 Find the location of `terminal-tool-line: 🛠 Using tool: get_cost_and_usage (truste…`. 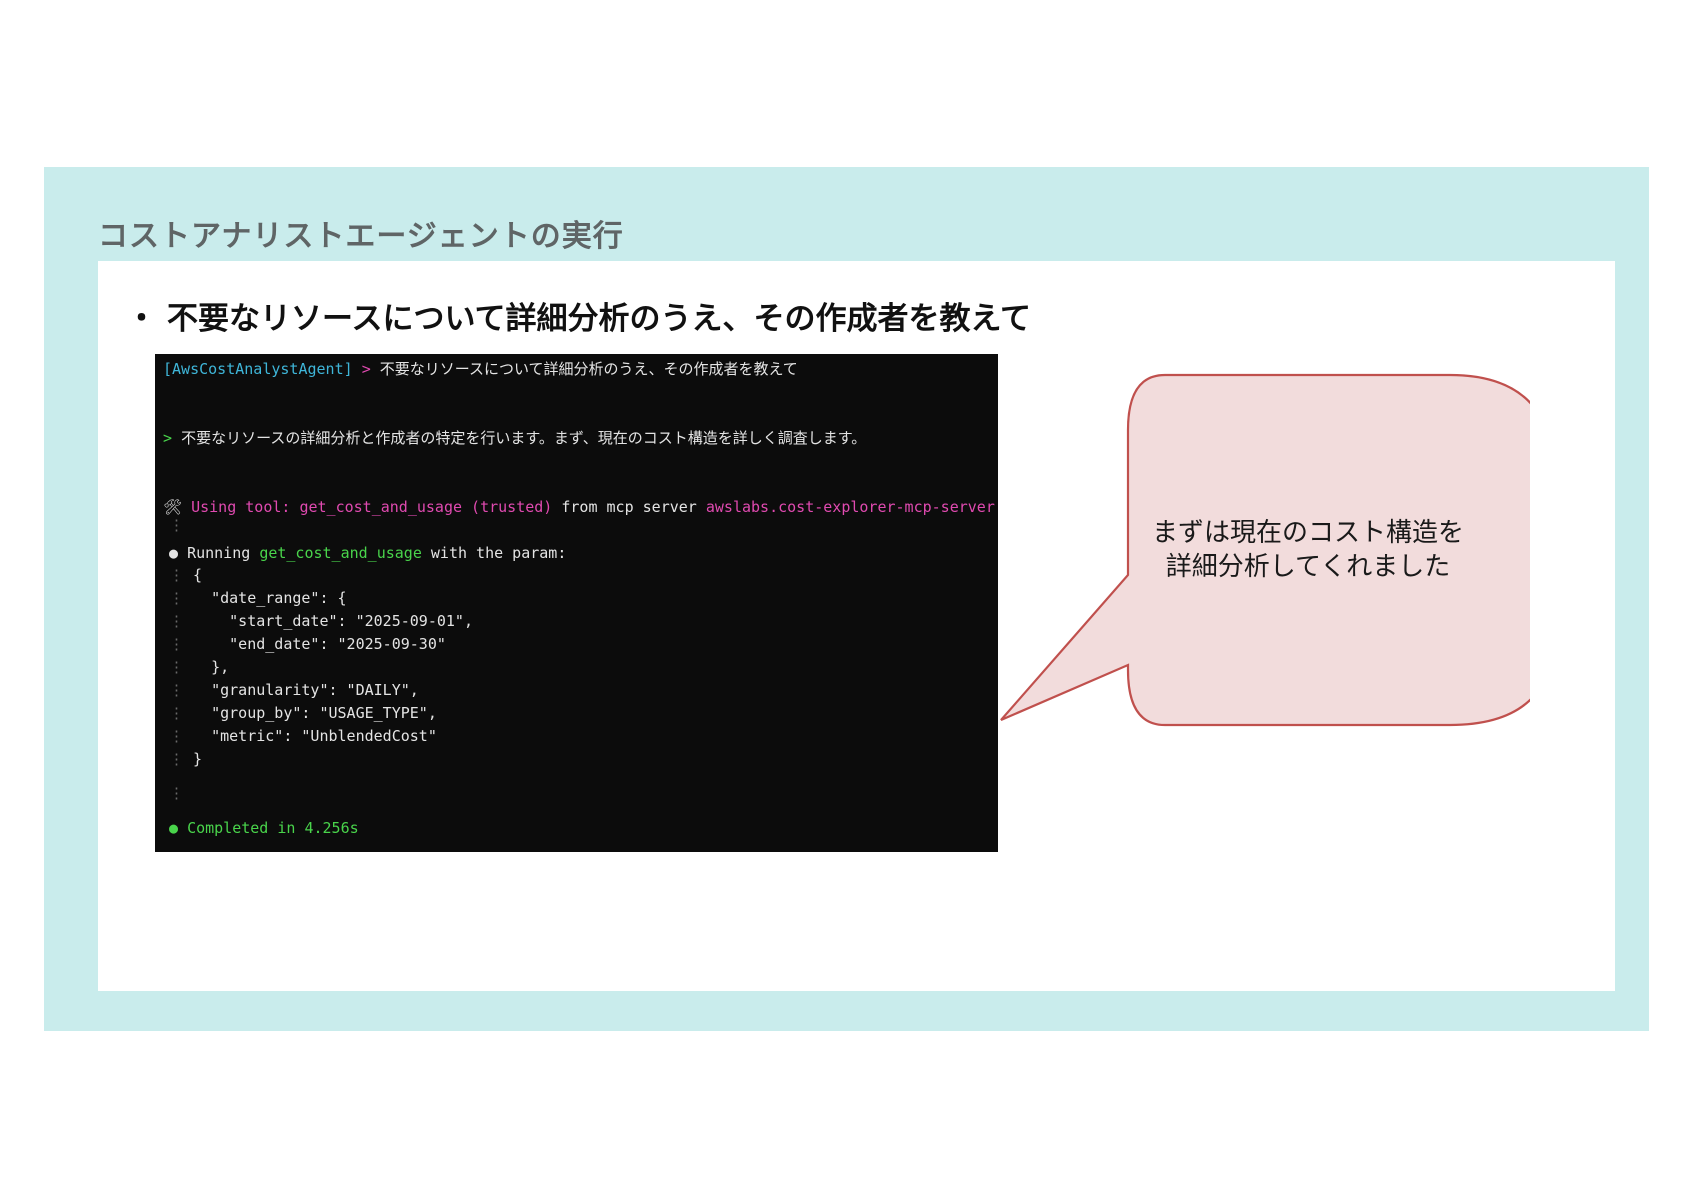

terminal-tool-line: 🛠 Using tool: get_cost_and_usage (truste… is located at coordinates (579, 507).